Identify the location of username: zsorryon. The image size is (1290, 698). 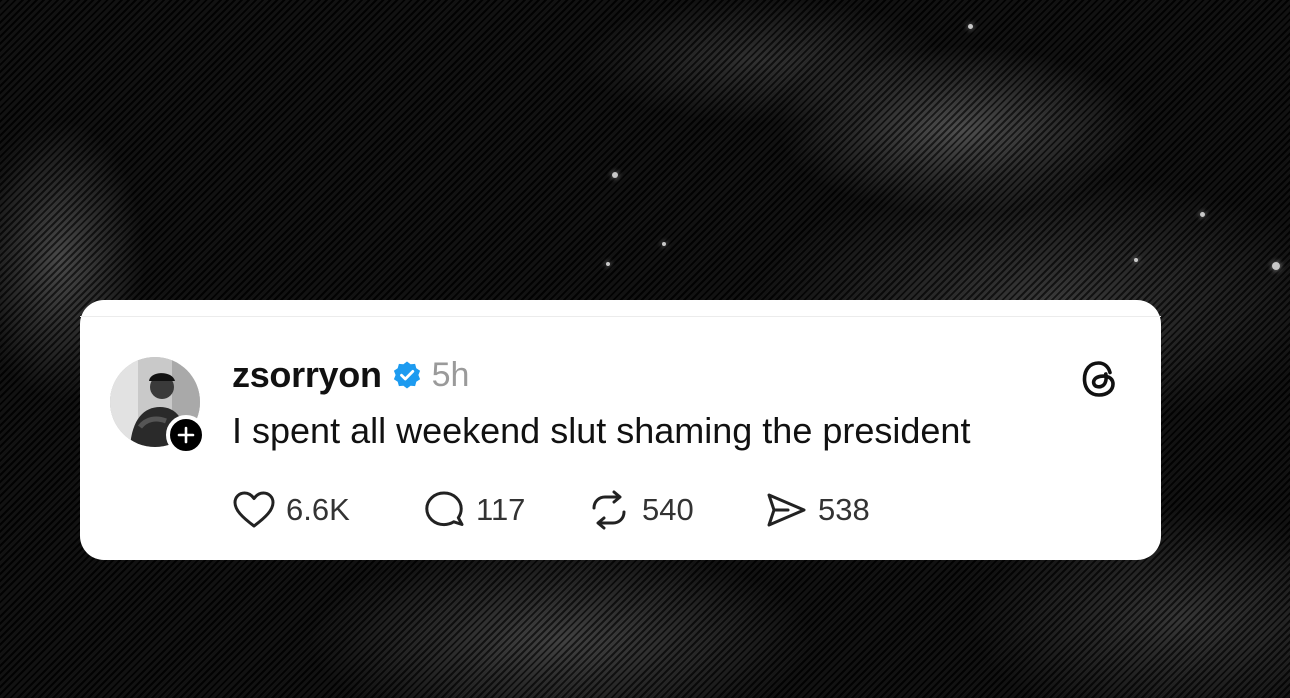
(307, 375).